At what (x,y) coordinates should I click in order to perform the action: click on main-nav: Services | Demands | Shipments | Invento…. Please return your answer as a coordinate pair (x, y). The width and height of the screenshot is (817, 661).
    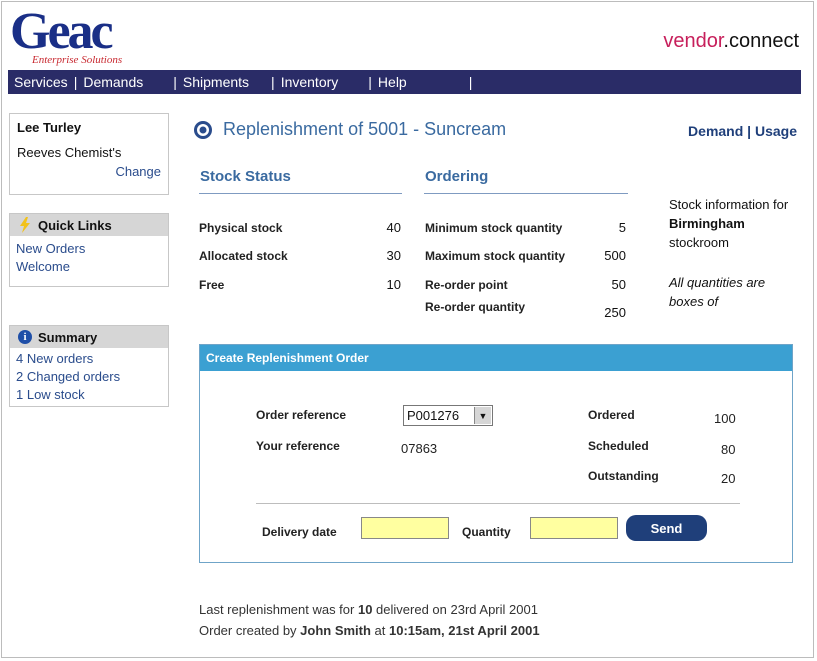
    Looking at the image, I should click on (404, 82).